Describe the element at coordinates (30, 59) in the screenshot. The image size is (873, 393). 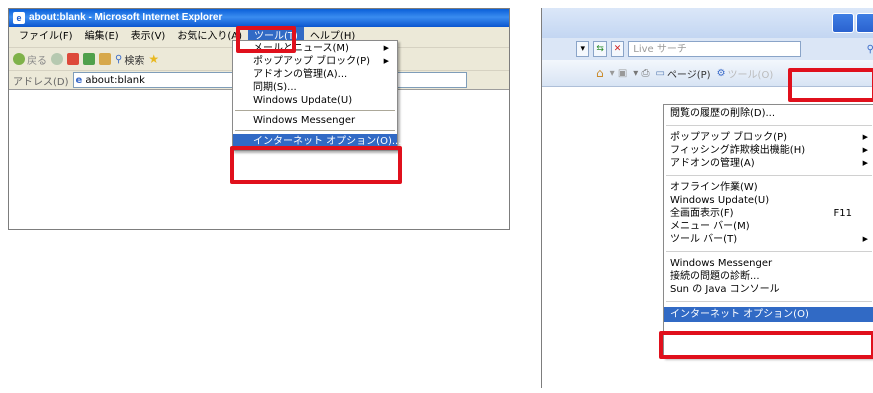
I see `back-button: 戻る` at that location.